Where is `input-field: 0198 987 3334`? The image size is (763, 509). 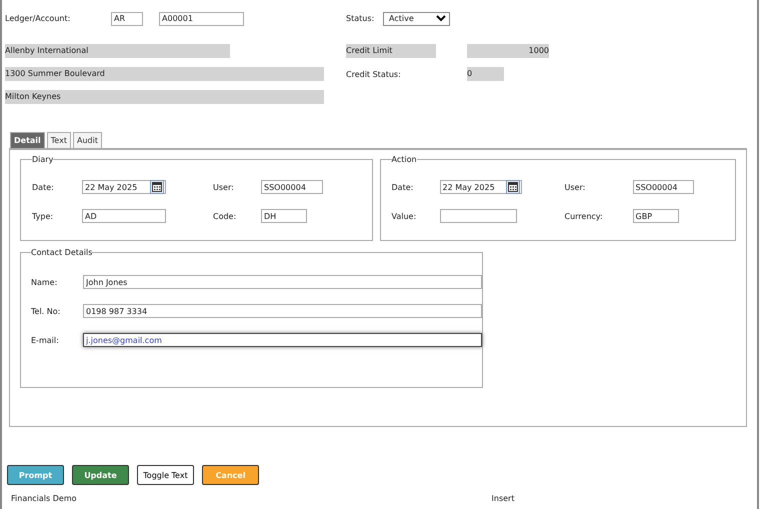 input-field: 0198 987 3334 is located at coordinates (282, 311).